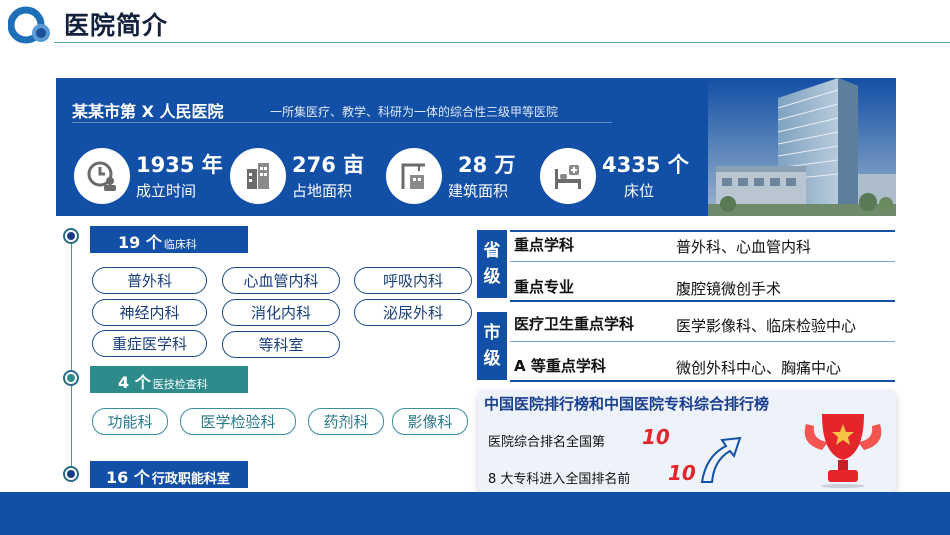 The width and height of the screenshot is (950, 535). I want to click on stat-label: 占地面积, so click(322, 191).